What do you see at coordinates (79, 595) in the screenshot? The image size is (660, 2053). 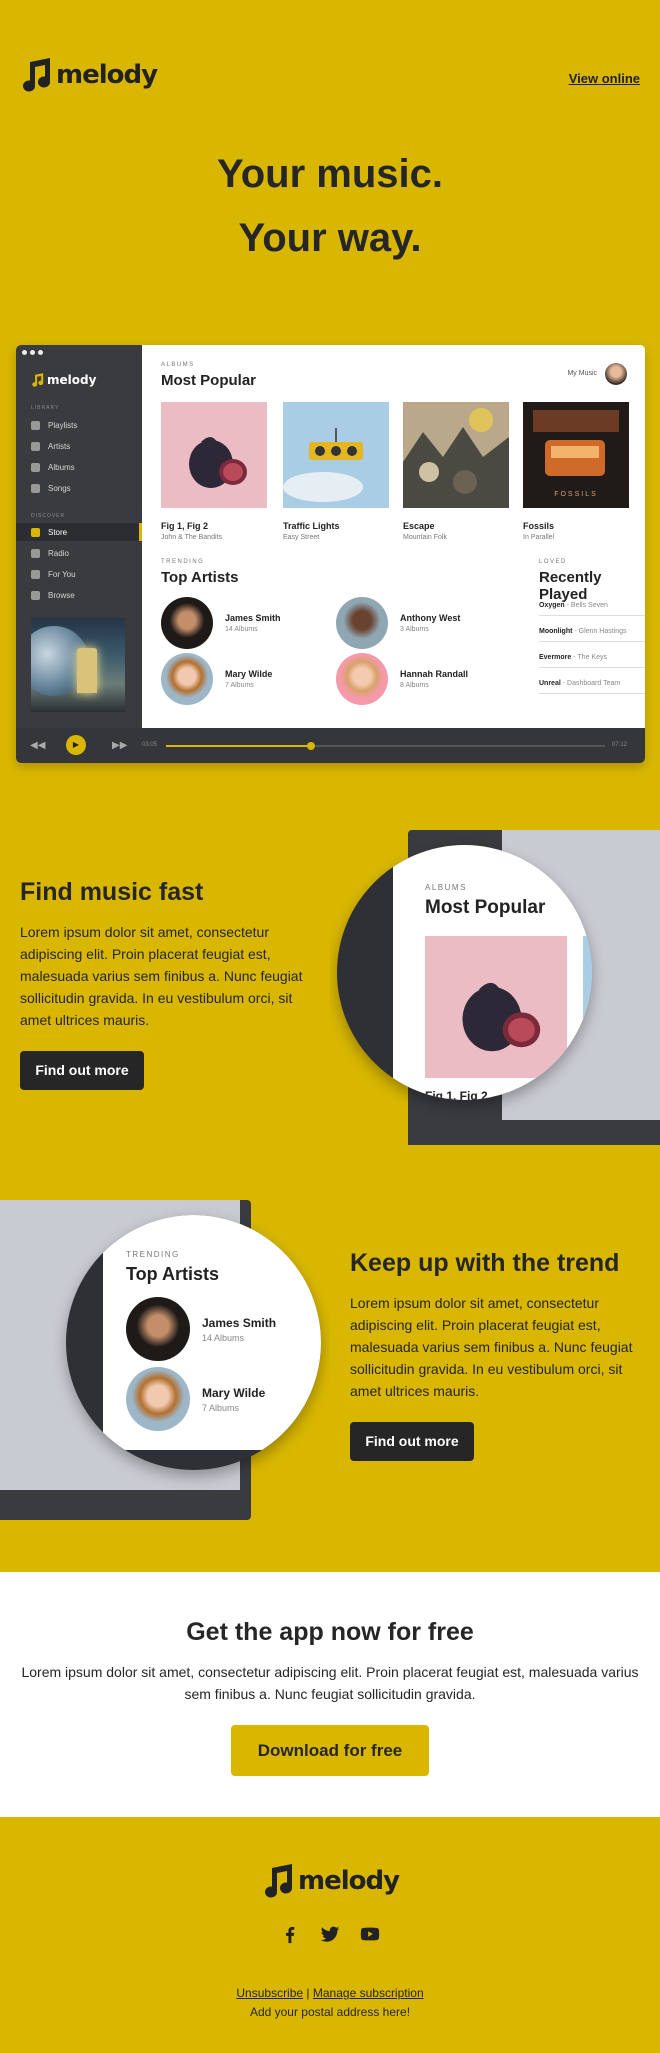 I see `sidebar-item-browse: Browse` at bounding box center [79, 595].